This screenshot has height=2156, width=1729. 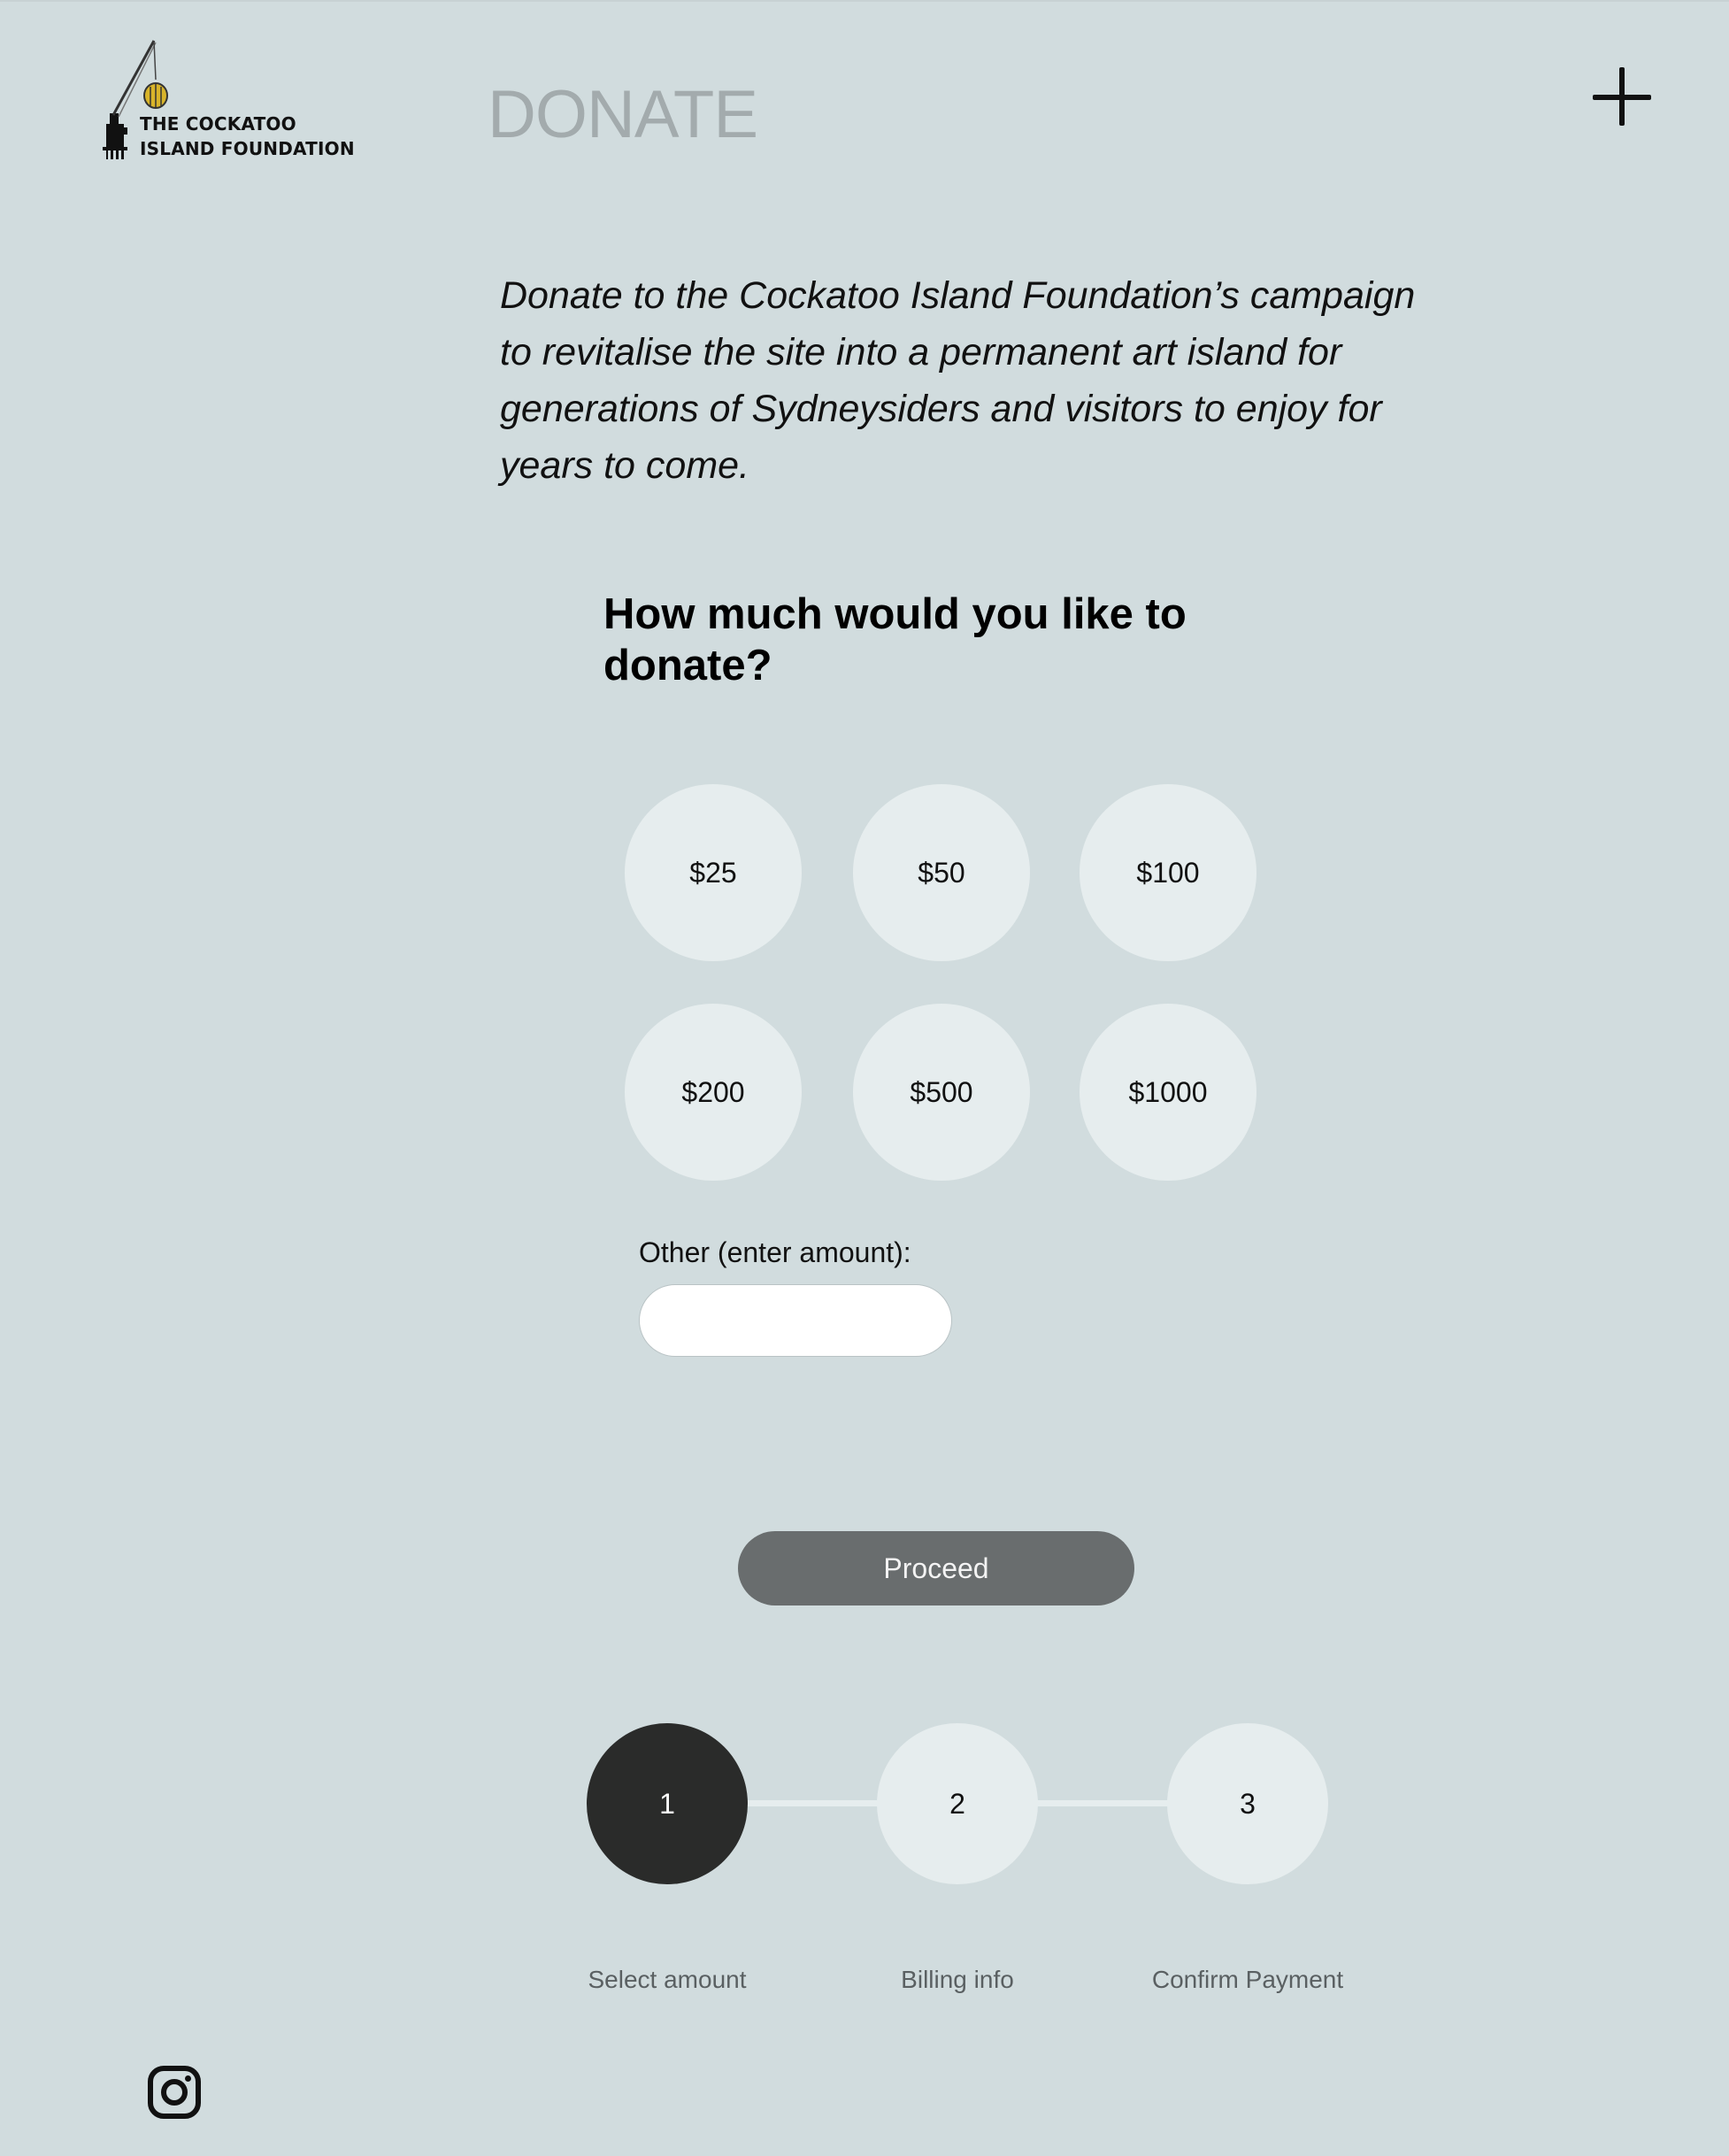 What do you see at coordinates (1622, 97) in the screenshot?
I see `plus-icon` at bounding box center [1622, 97].